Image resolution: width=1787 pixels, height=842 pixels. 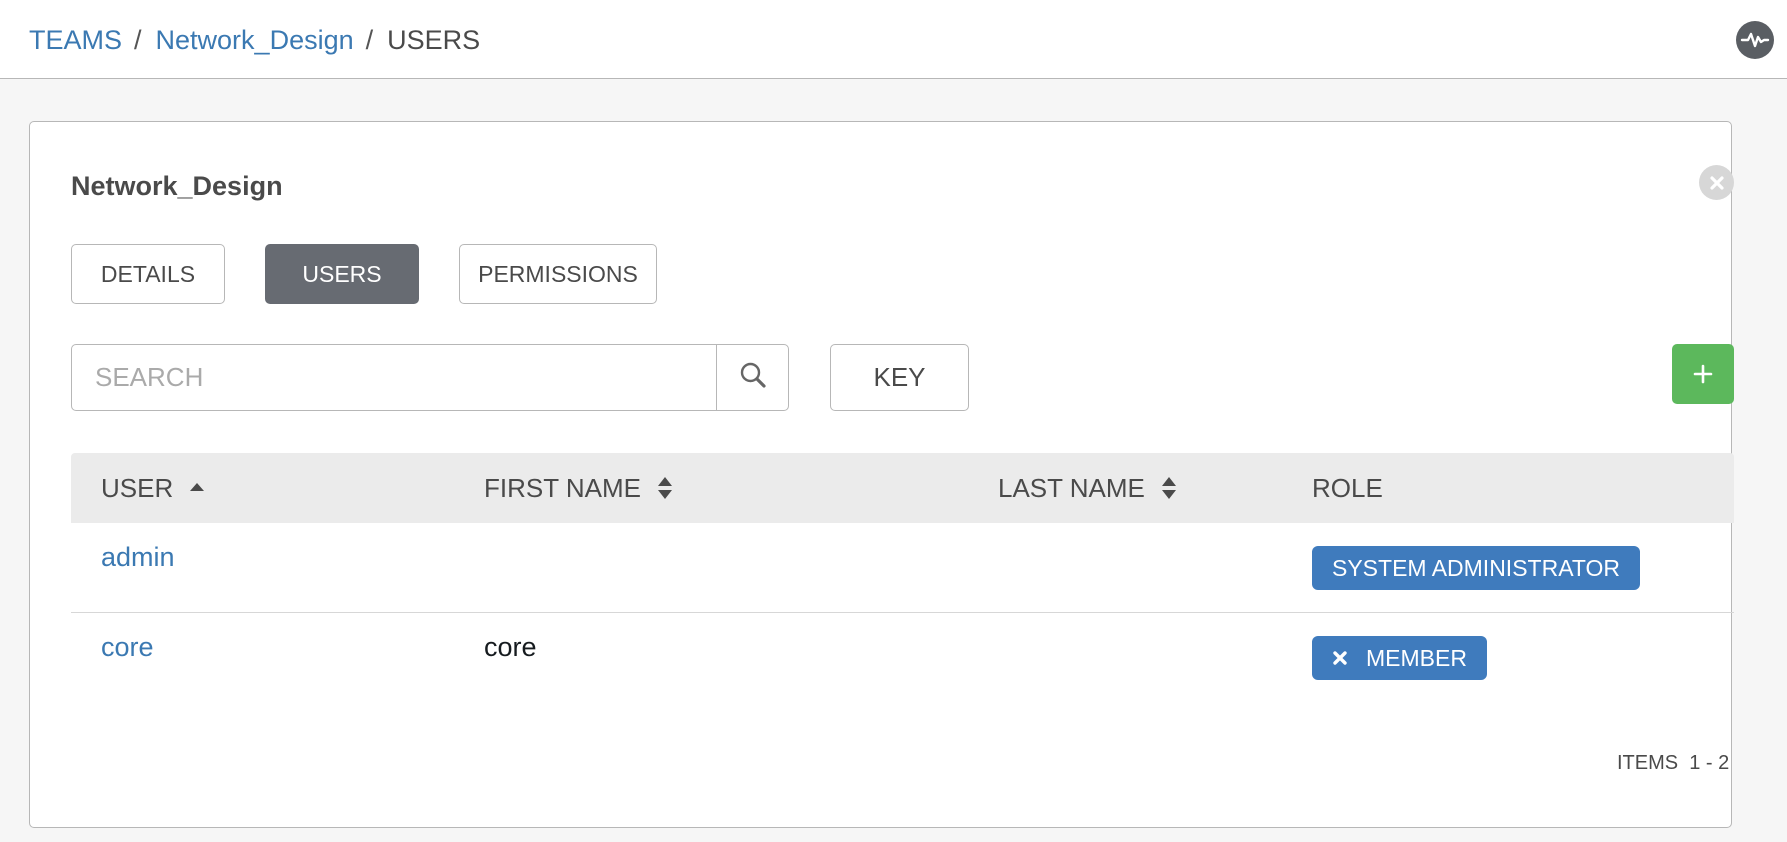 I want to click on close-icon, so click(x=1716, y=182).